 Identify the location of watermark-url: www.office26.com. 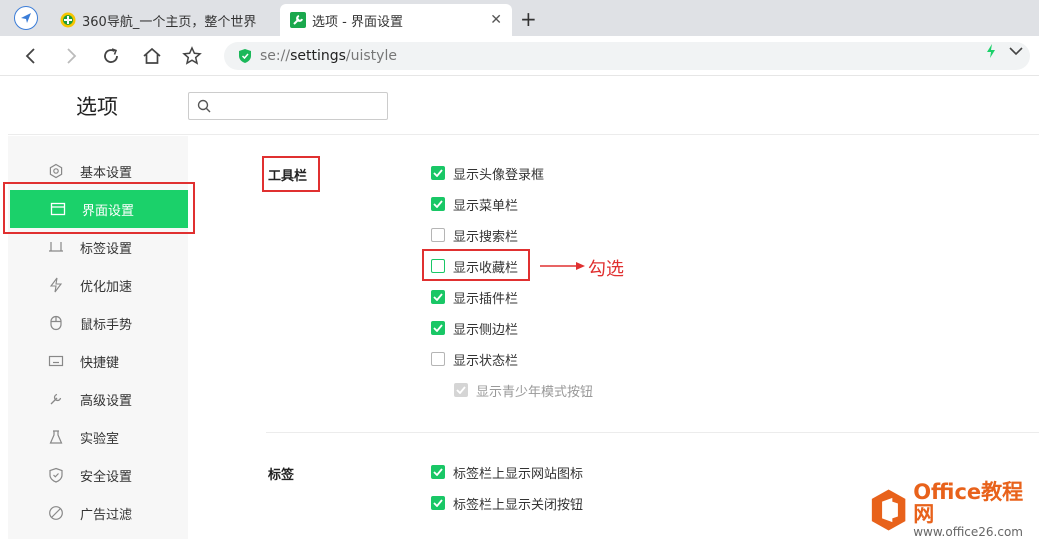
(968, 532).